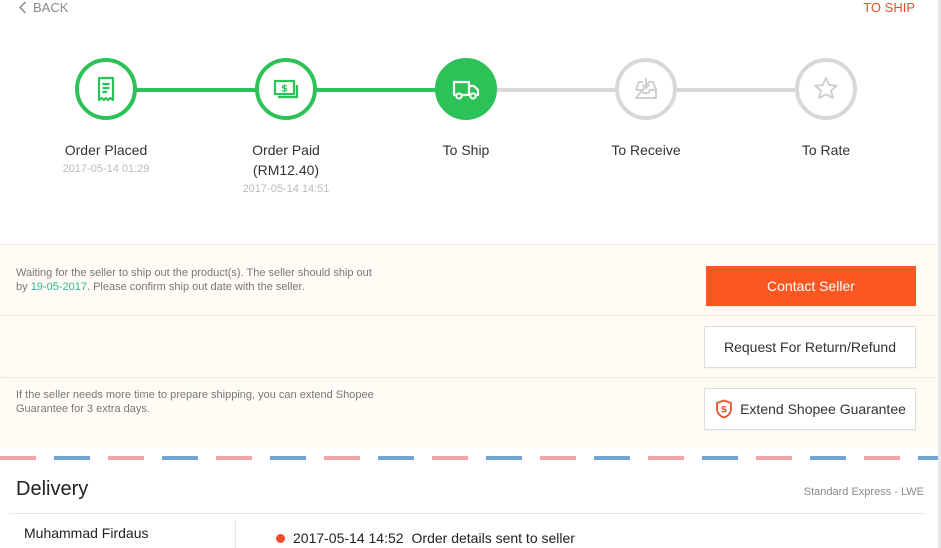 This screenshot has height=548, width=941. Describe the element at coordinates (810, 347) in the screenshot. I see `request-refund-button: Request For Return/Refund` at that location.